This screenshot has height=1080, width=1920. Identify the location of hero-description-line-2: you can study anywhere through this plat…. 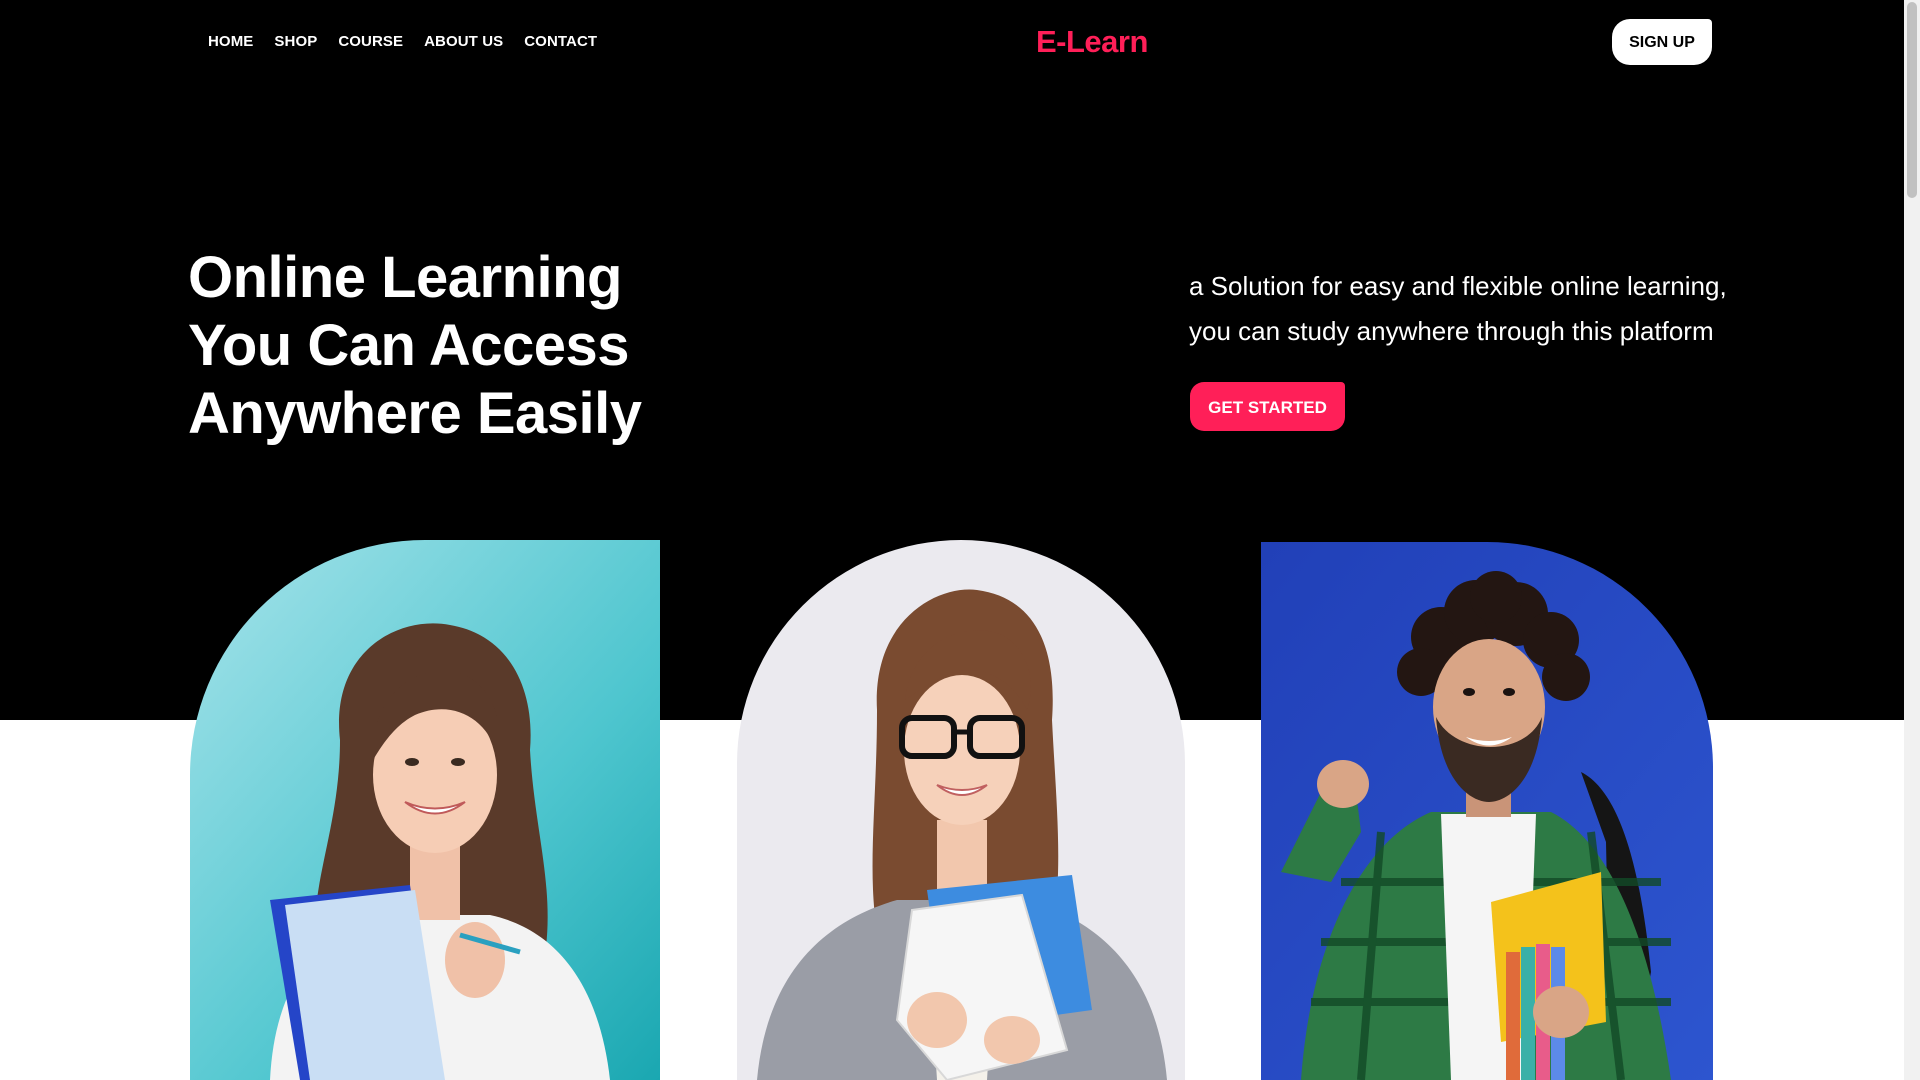
(1451, 331).